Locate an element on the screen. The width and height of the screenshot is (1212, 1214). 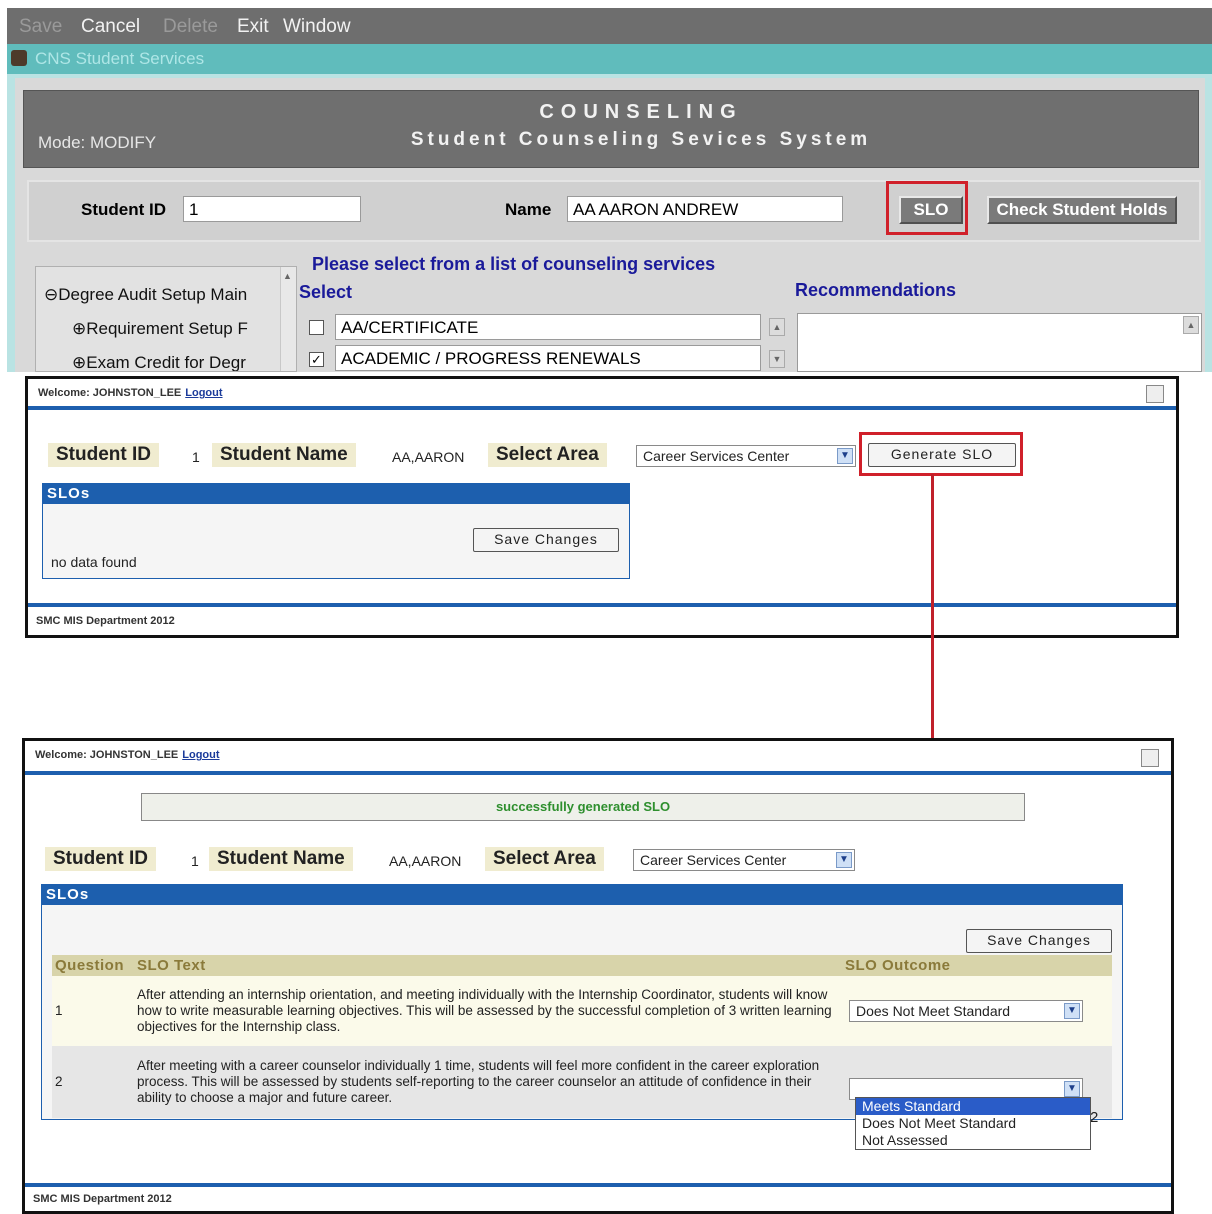
slo-outcome-select: Does Not Meet Standard ▼ is located at coordinates (966, 1011).